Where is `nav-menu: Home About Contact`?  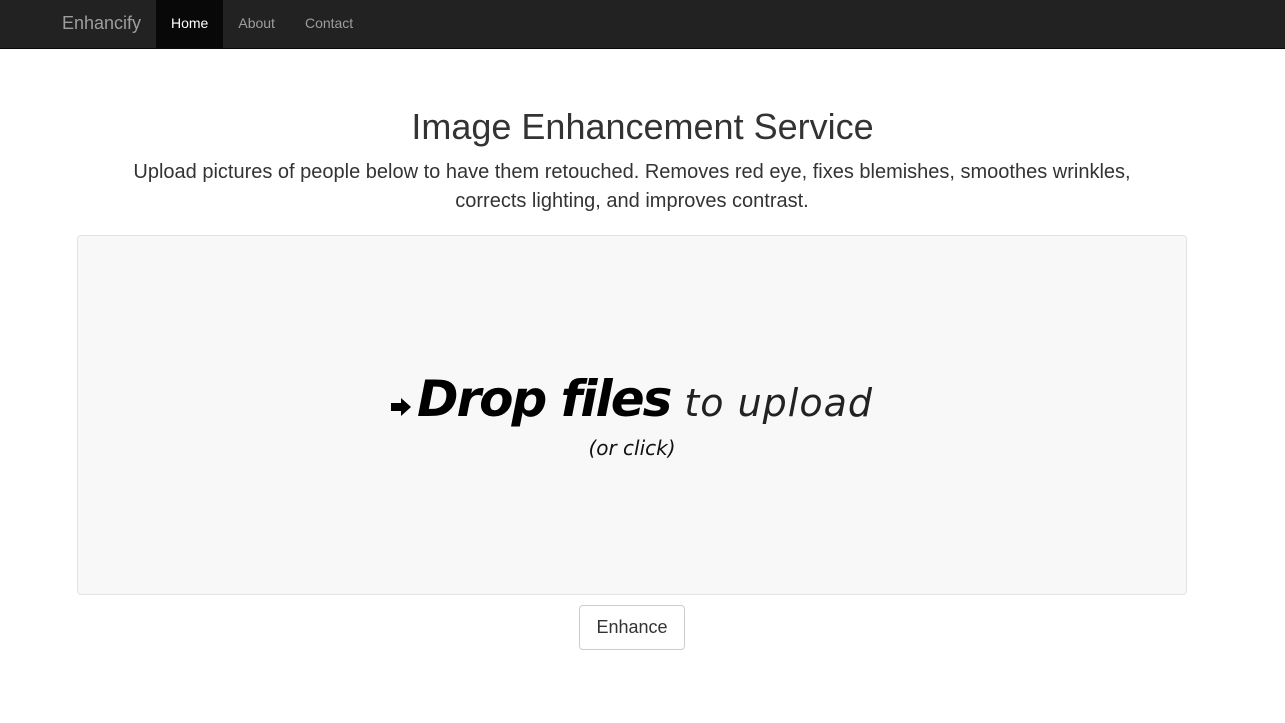 nav-menu: Home About Contact is located at coordinates (262, 24).